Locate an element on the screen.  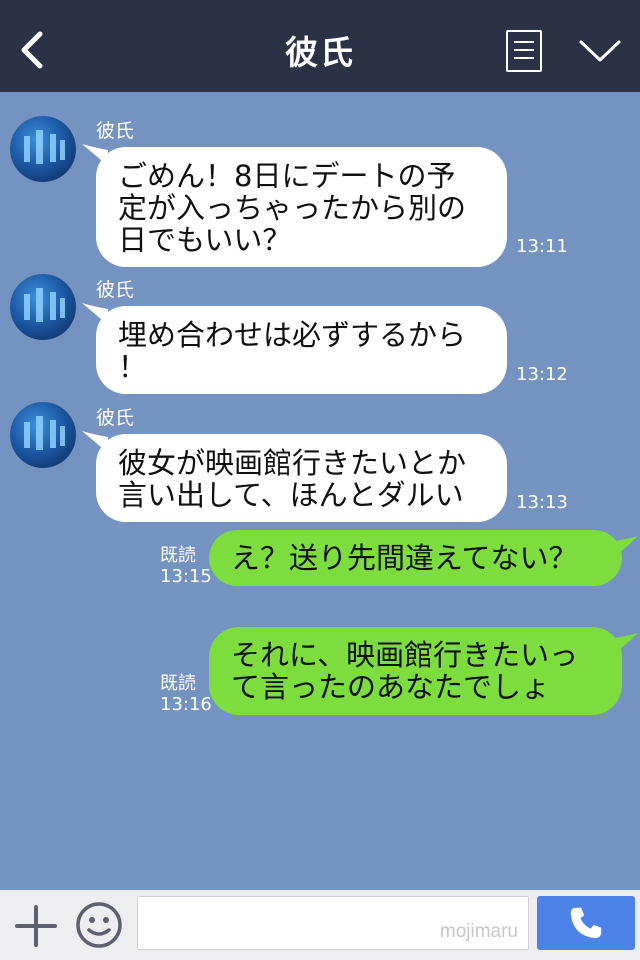
message-bubble: 埋め合わせは必ずするから ！ is located at coordinates (301, 350).